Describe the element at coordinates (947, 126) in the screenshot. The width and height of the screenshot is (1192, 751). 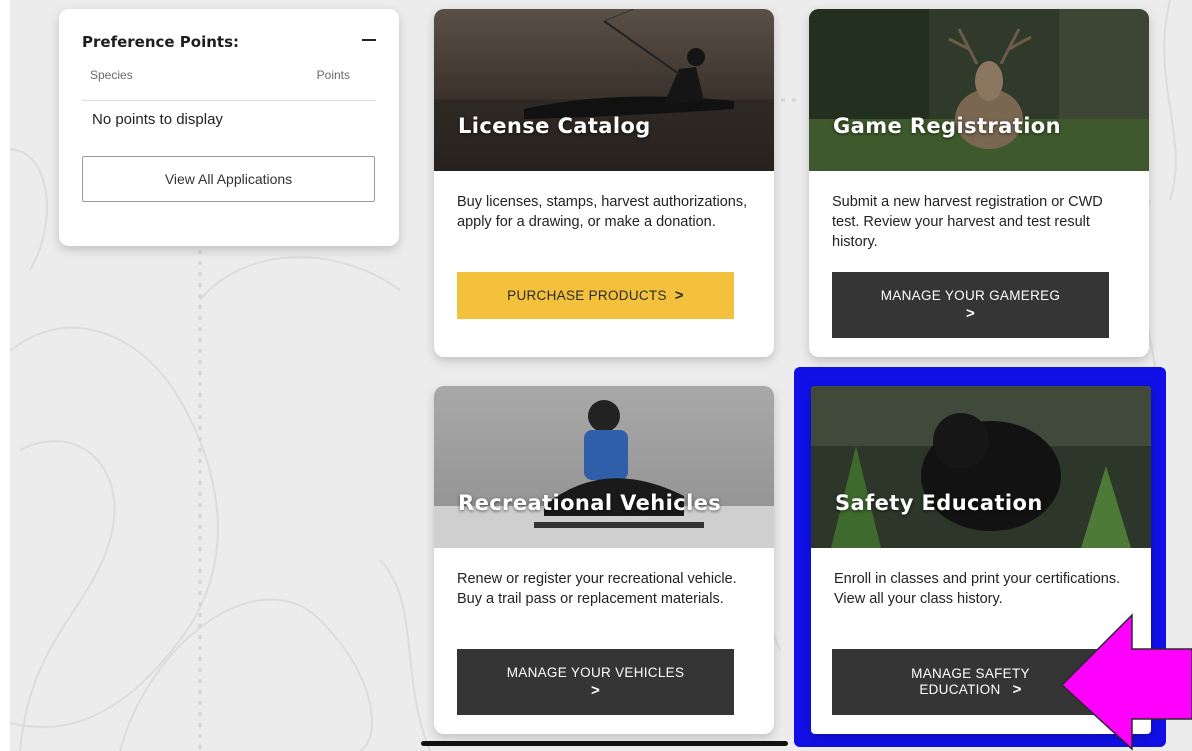
I see `game-registration-title: Game Registration` at that location.